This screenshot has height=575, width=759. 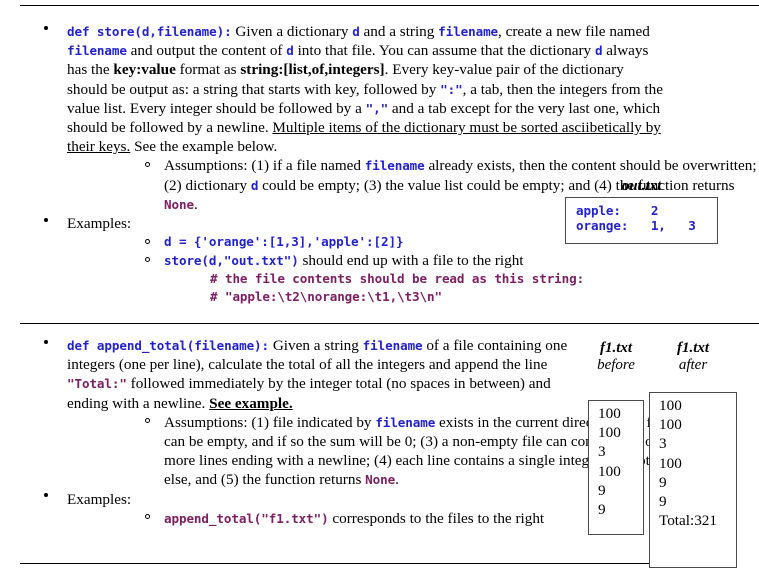 What do you see at coordinates (616, 365) in the screenshot?
I see `f1-before-state: before` at bounding box center [616, 365].